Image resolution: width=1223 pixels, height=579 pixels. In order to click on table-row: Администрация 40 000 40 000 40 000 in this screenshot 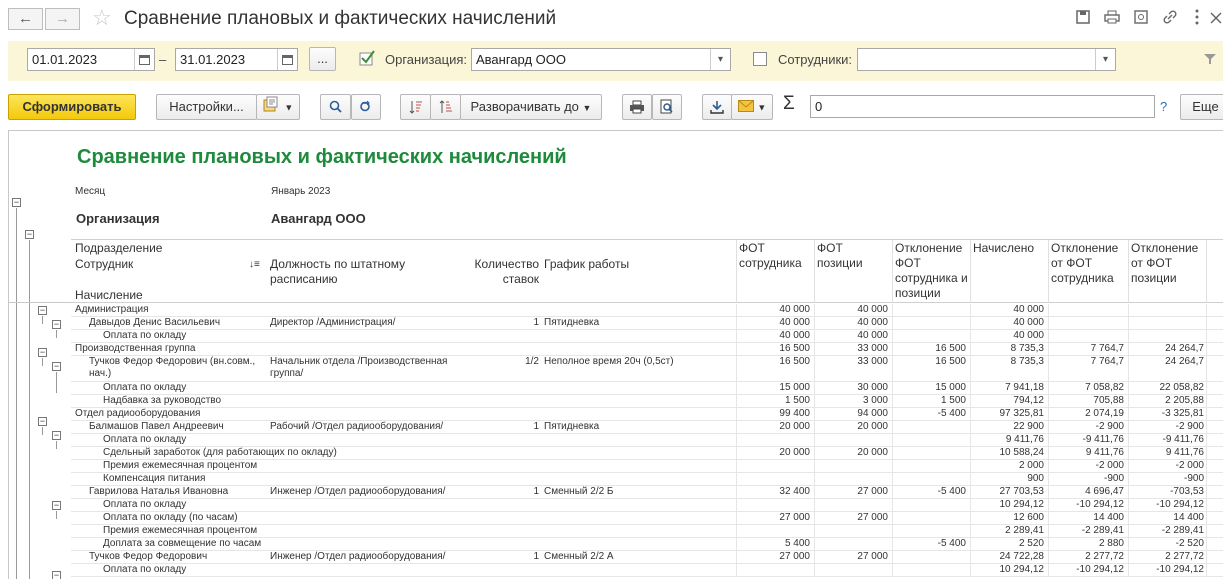, I will do `click(647, 310)`.